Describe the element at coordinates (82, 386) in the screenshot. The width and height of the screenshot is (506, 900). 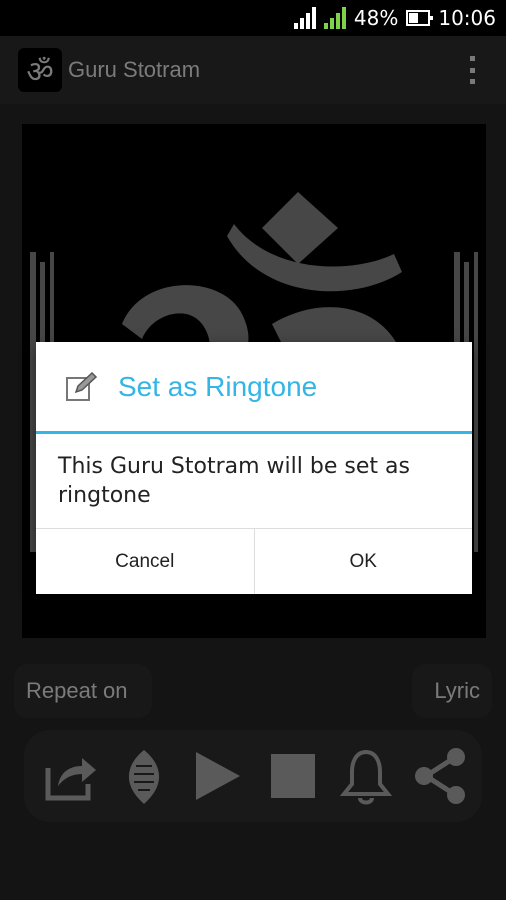
I see `edit-icon` at that location.